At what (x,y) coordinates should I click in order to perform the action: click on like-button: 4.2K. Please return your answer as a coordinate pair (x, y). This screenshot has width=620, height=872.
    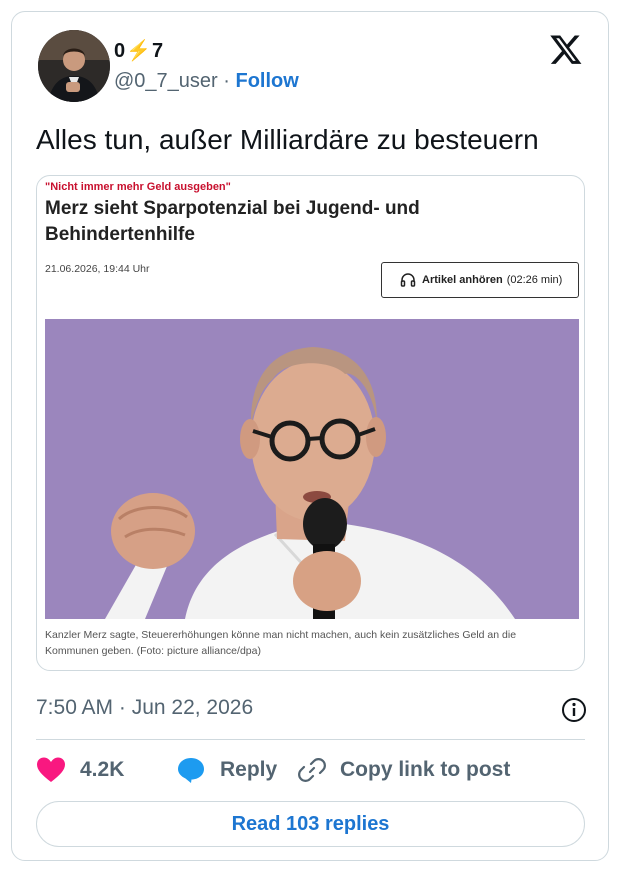
    Looking at the image, I should click on (80, 770).